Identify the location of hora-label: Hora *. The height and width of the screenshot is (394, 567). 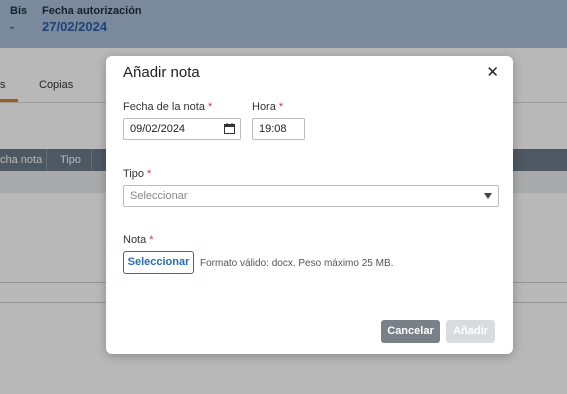
(267, 107).